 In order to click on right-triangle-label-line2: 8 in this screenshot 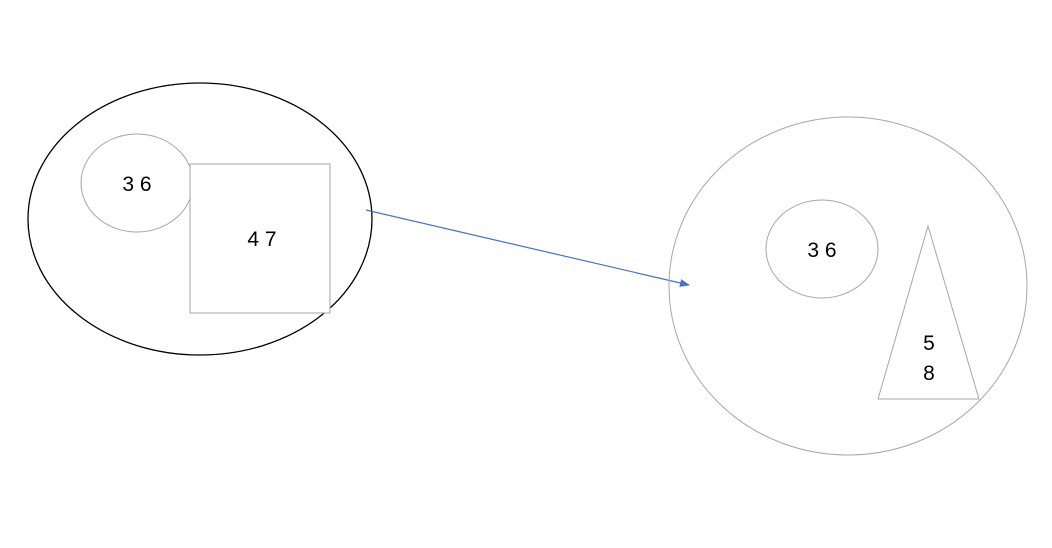, I will do `click(929, 373)`.